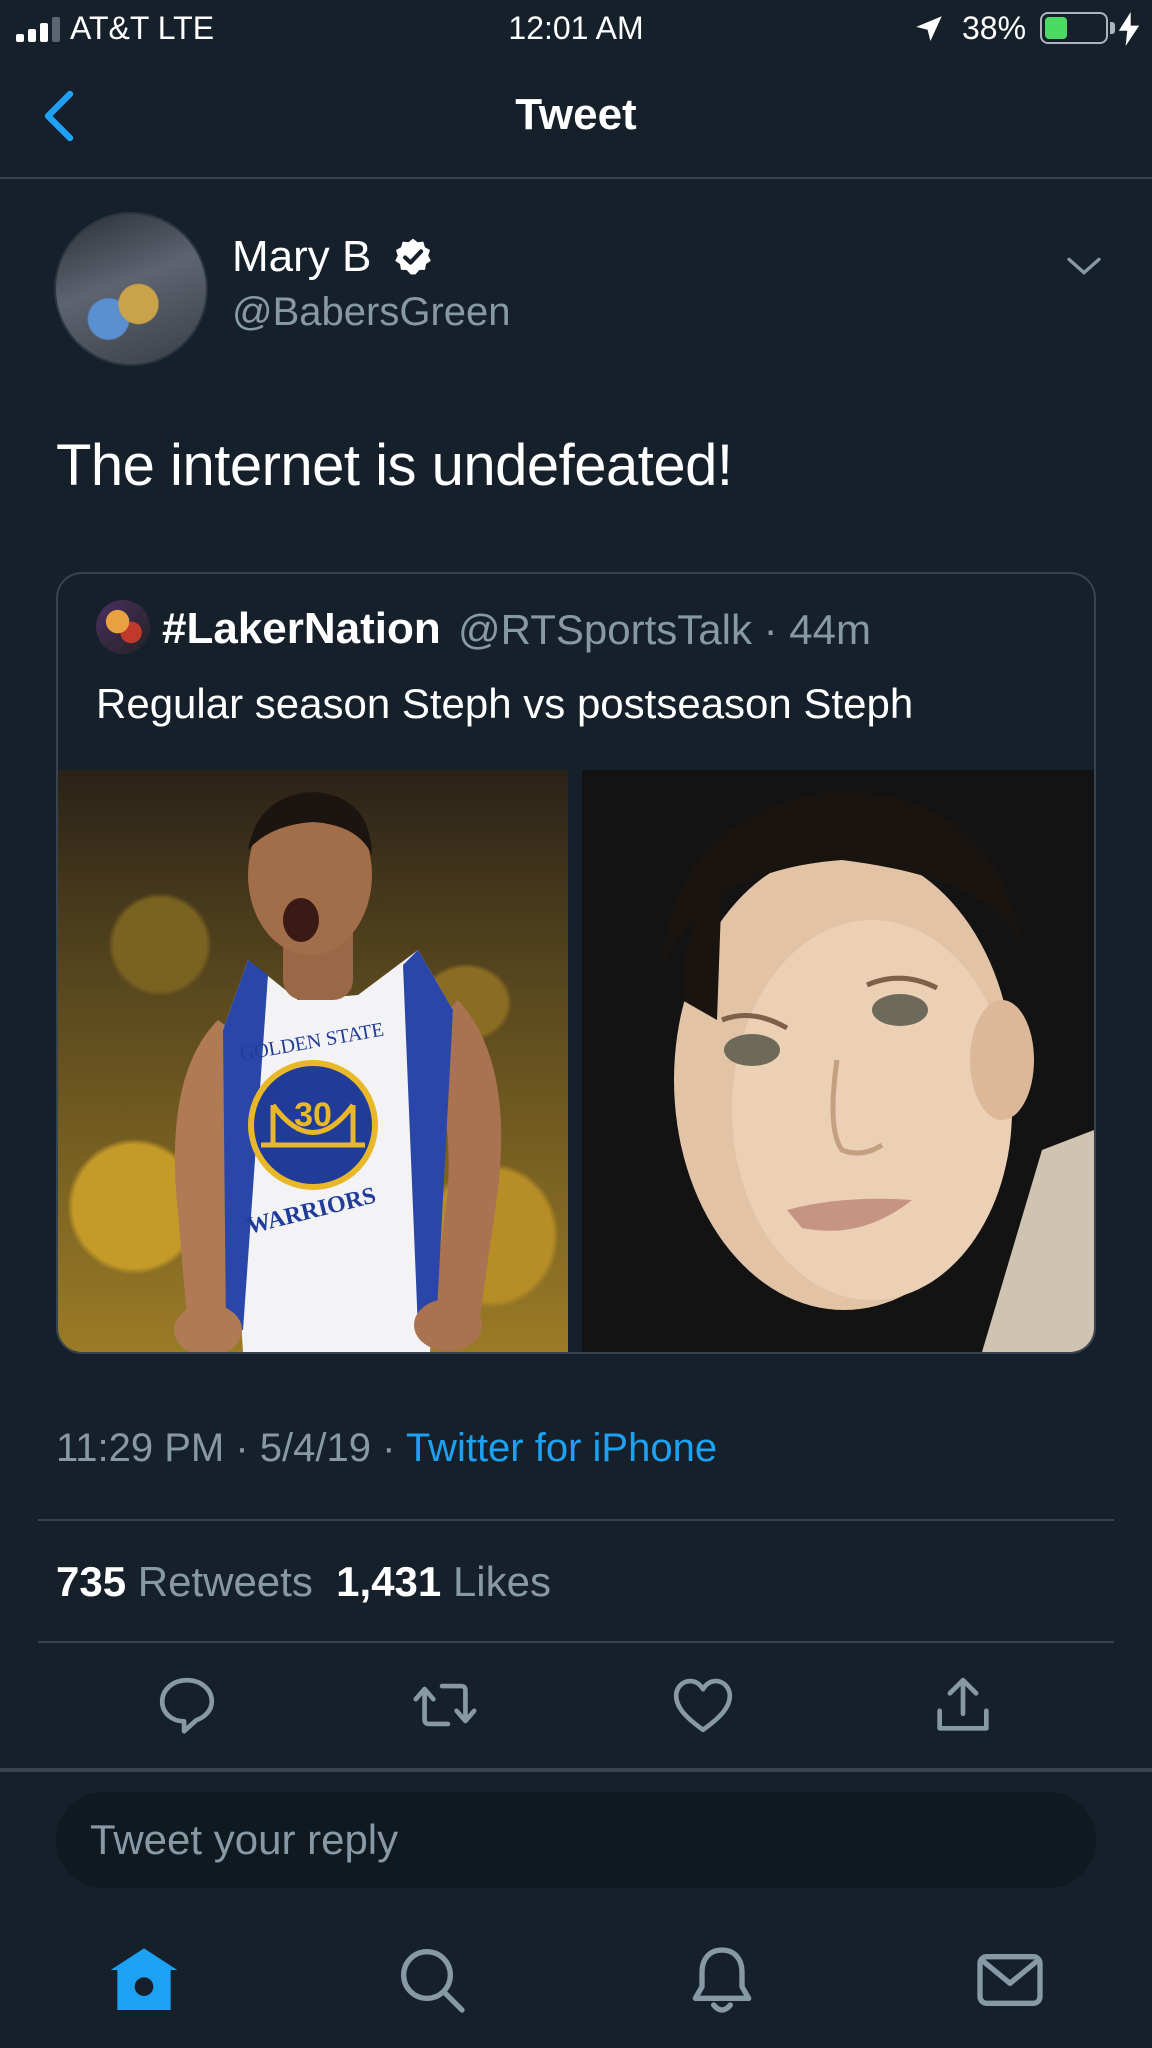 This screenshot has width=1152, height=2048. I want to click on reply-icon, so click(187, 1705).